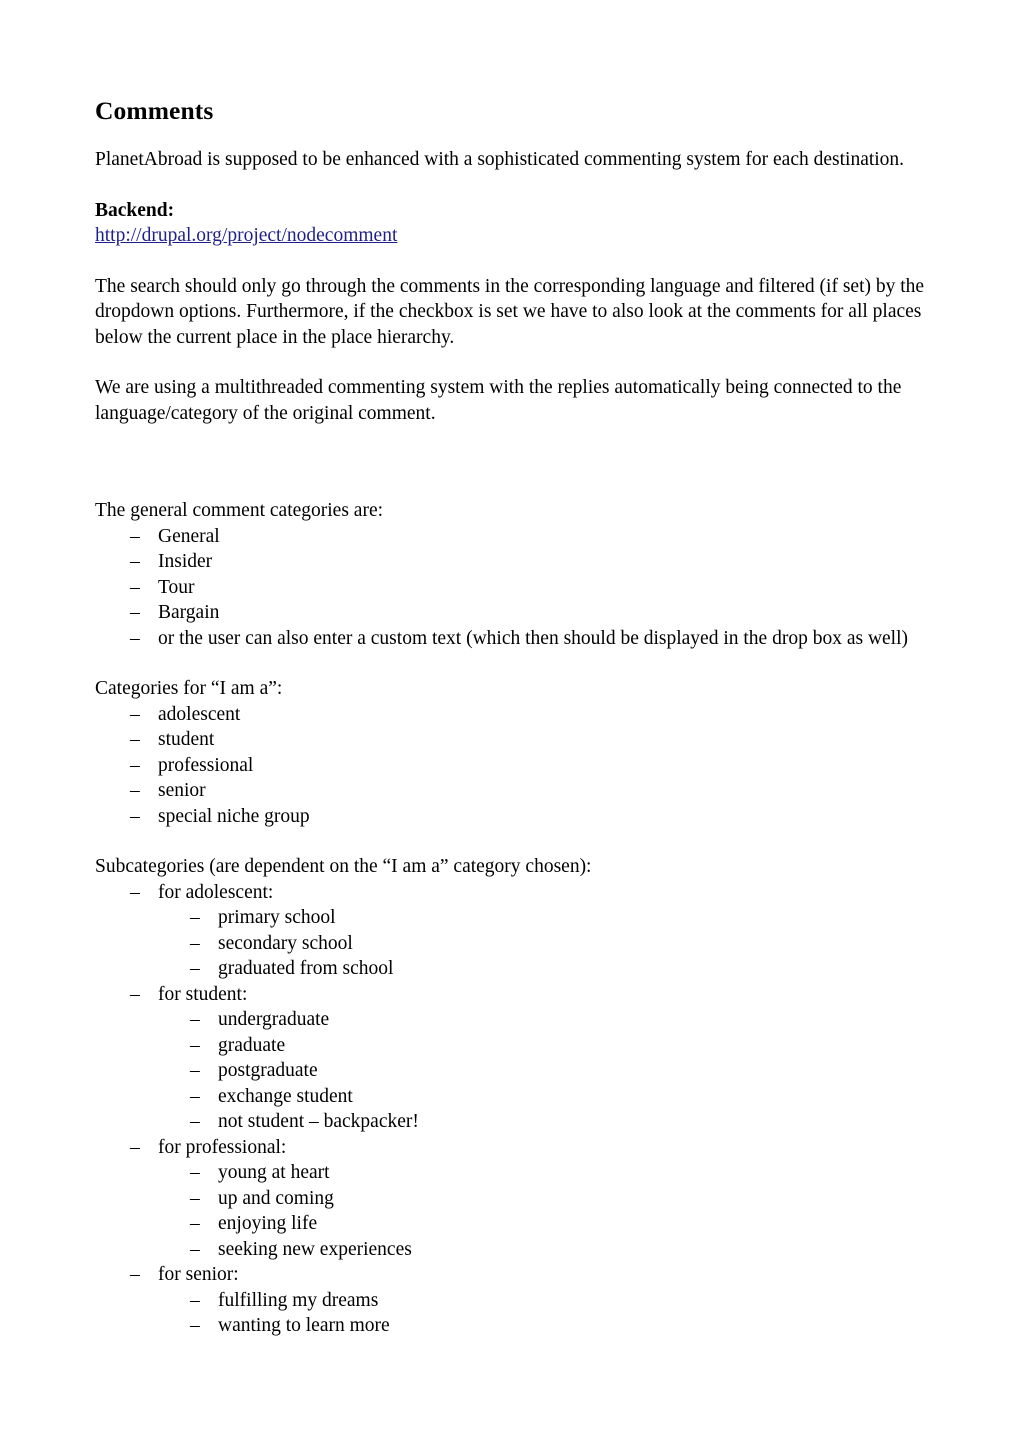 The image size is (1020, 1443). What do you see at coordinates (182, 790) in the screenshot?
I see `list-item-label: senior` at bounding box center [182, 790].